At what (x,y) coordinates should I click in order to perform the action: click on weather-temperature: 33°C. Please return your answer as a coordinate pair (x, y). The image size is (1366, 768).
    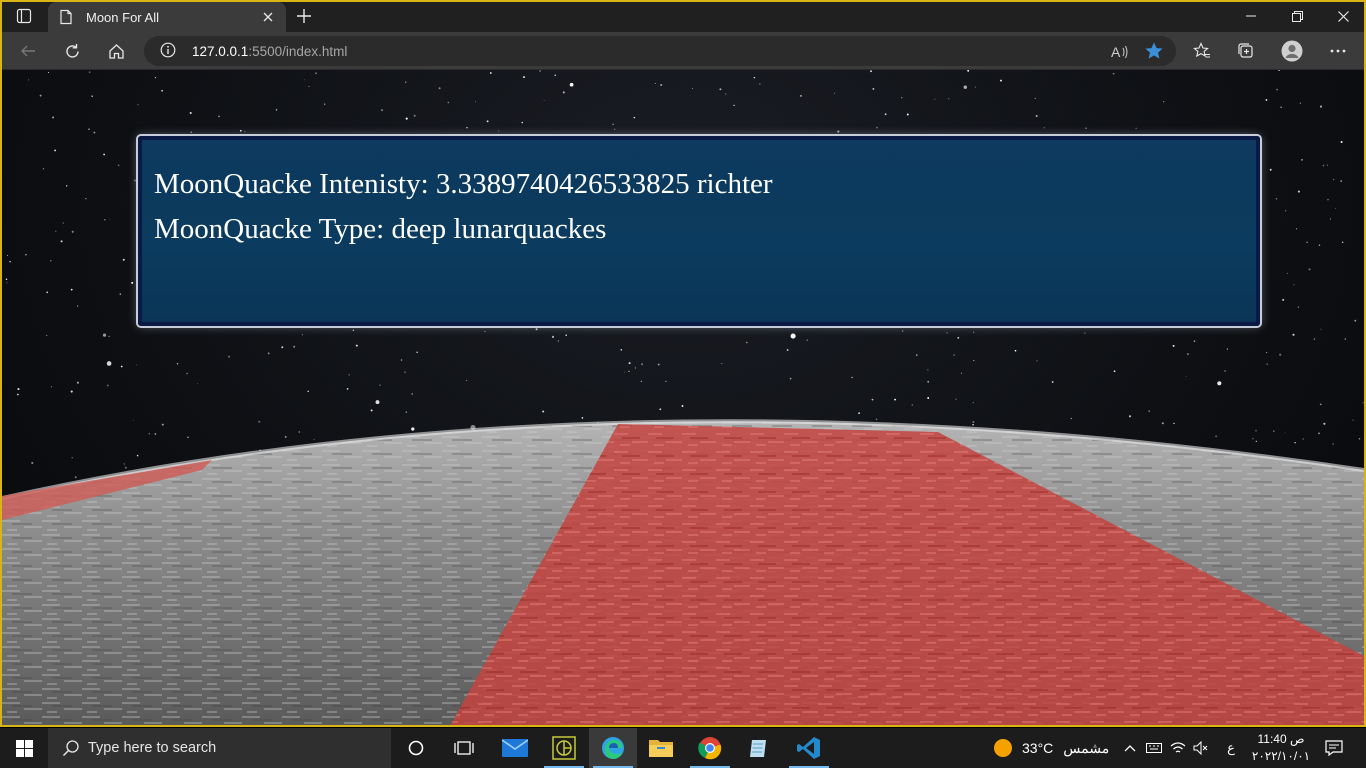
    Looking at the image, I should click on (1038, 748).